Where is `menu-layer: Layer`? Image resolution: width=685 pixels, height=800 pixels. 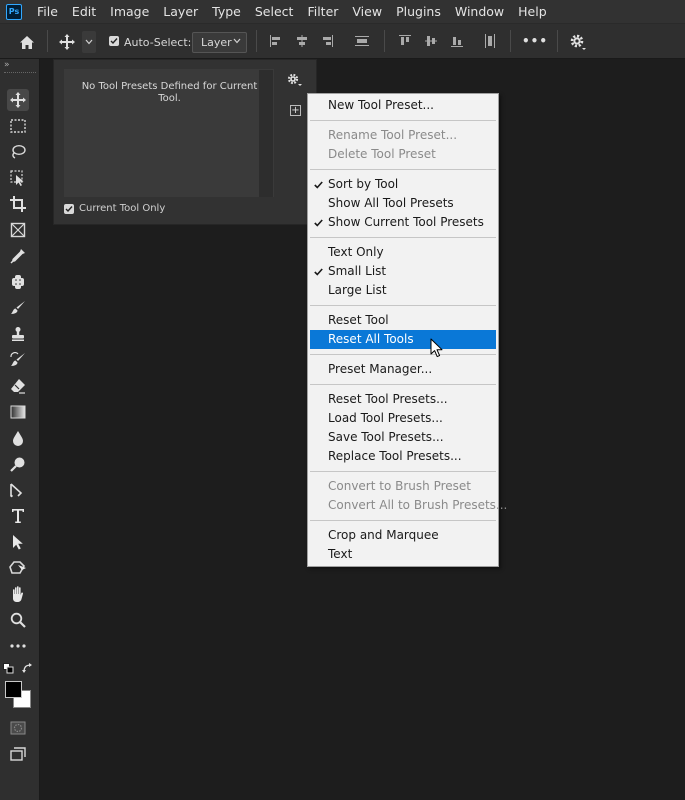 menu-layer: Layer is located at coordinates (180, 12).